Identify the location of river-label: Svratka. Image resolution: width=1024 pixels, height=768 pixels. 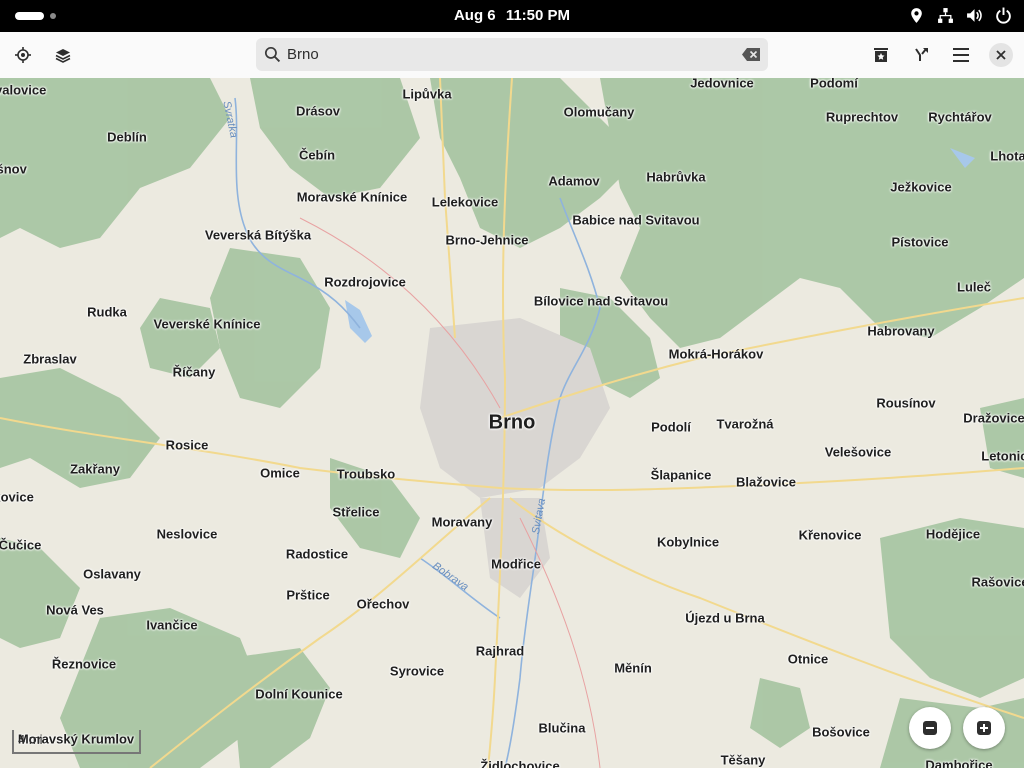
(230, 119).